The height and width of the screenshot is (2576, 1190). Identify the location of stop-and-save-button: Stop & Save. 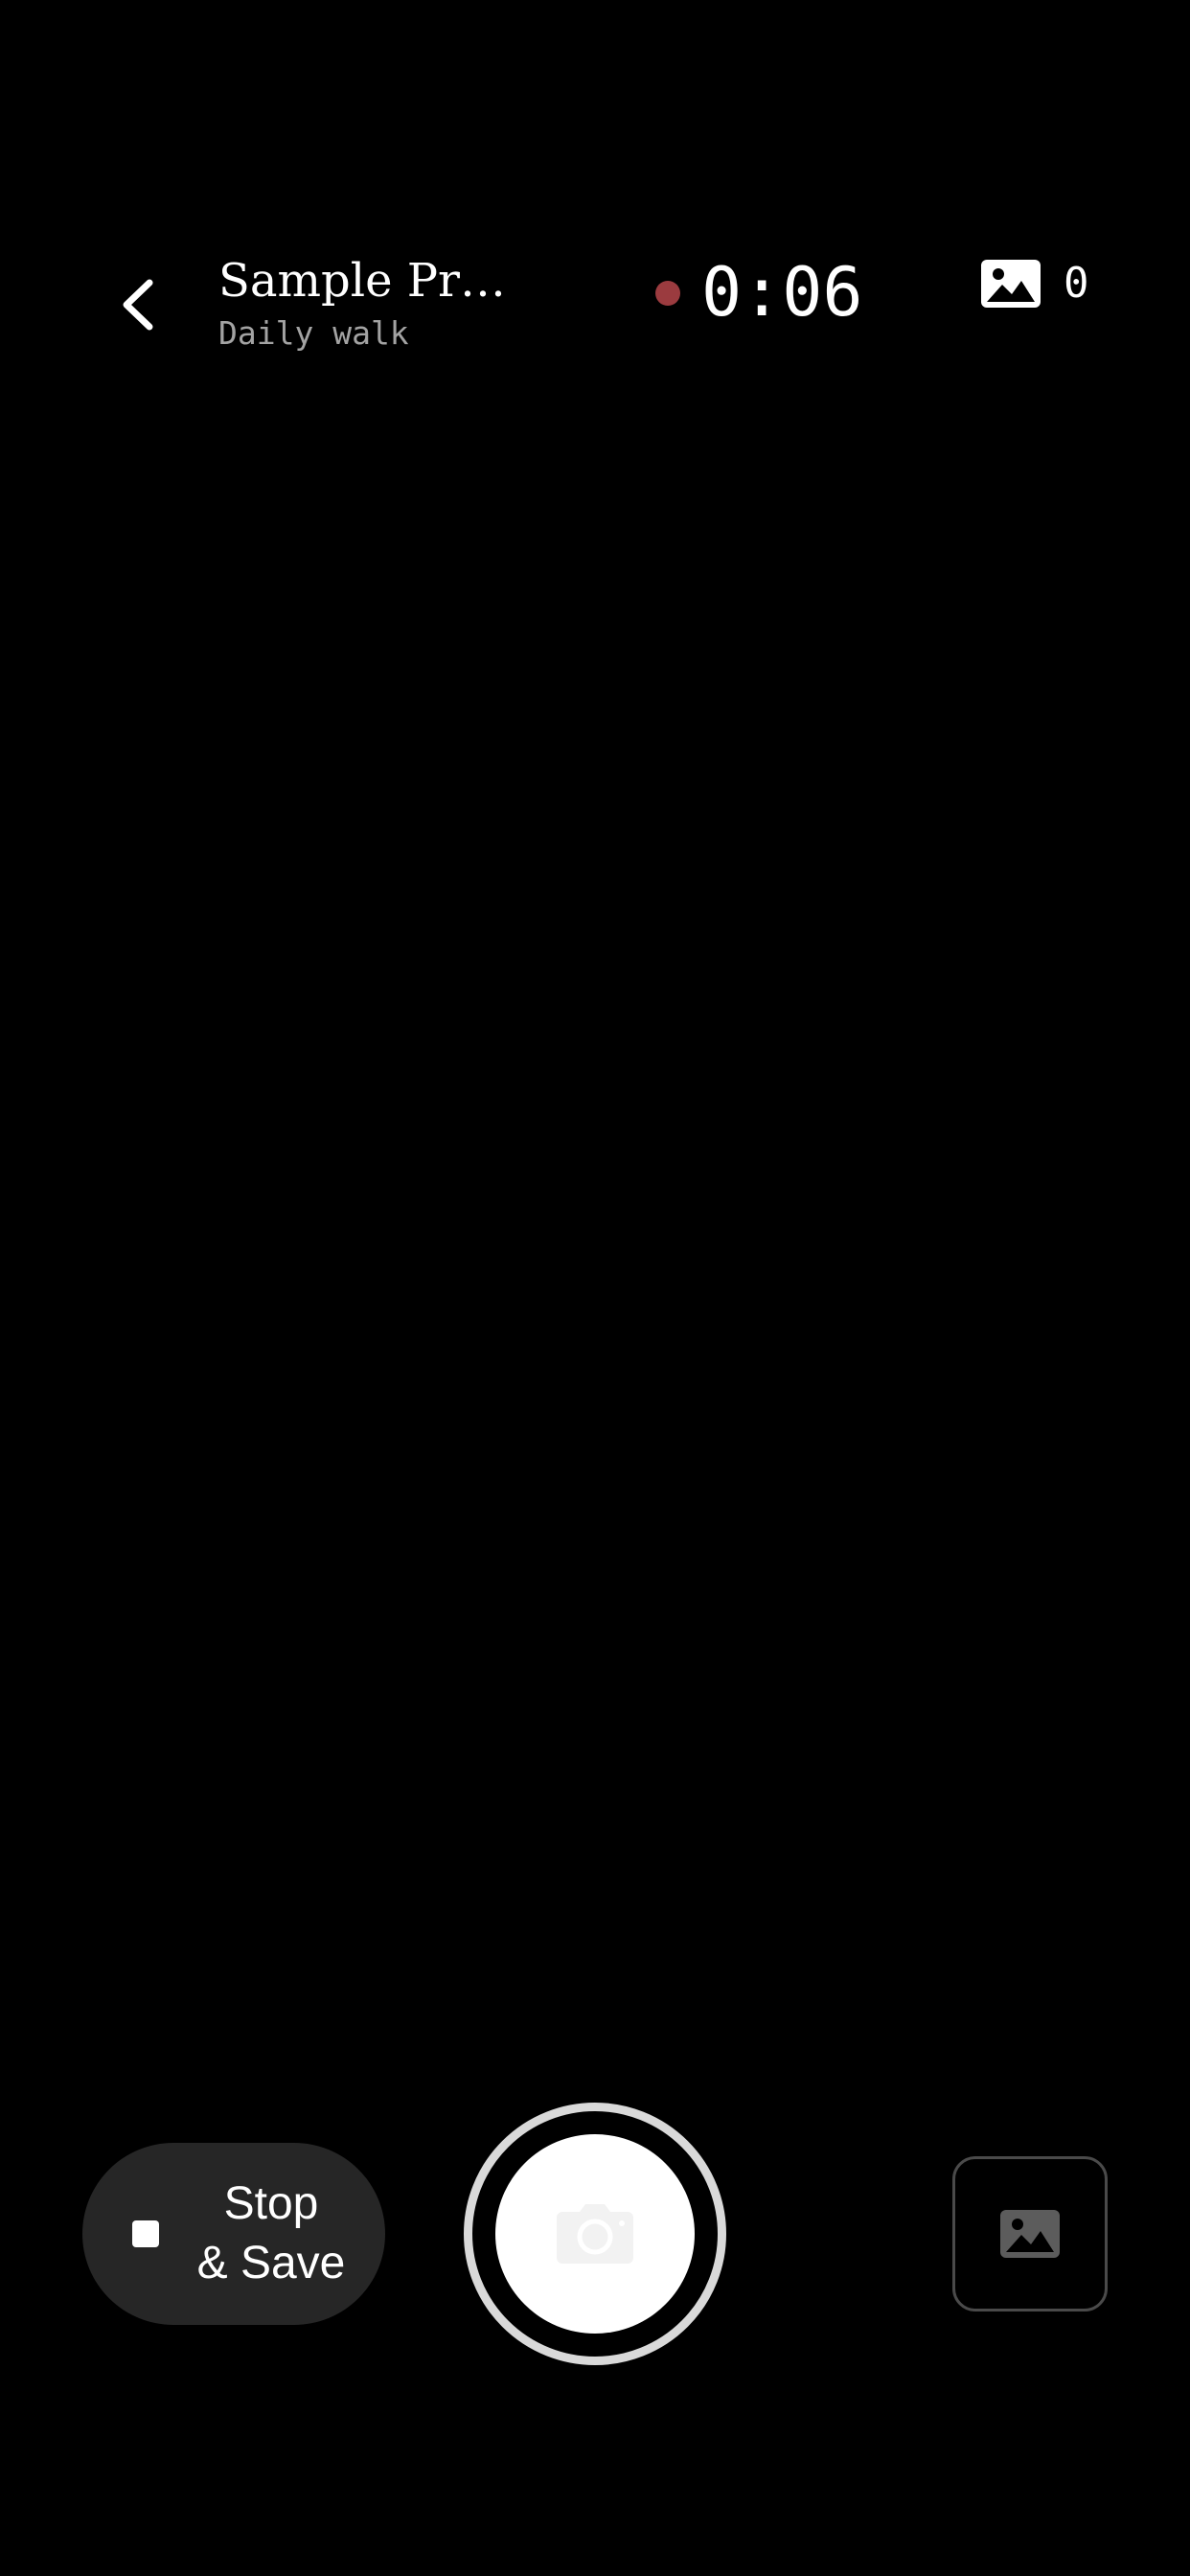
(234, 2234).